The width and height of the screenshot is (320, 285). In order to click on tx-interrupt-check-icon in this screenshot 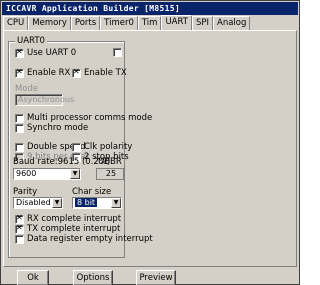, I will do `click(19, 228)`.